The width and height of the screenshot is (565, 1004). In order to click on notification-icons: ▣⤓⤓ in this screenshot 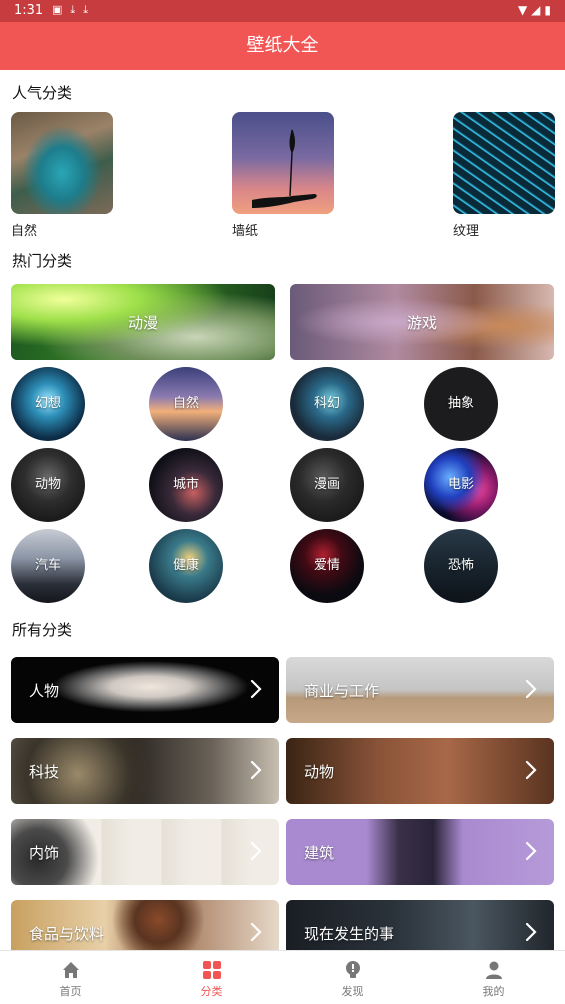, I will do `click(74, 9)`.